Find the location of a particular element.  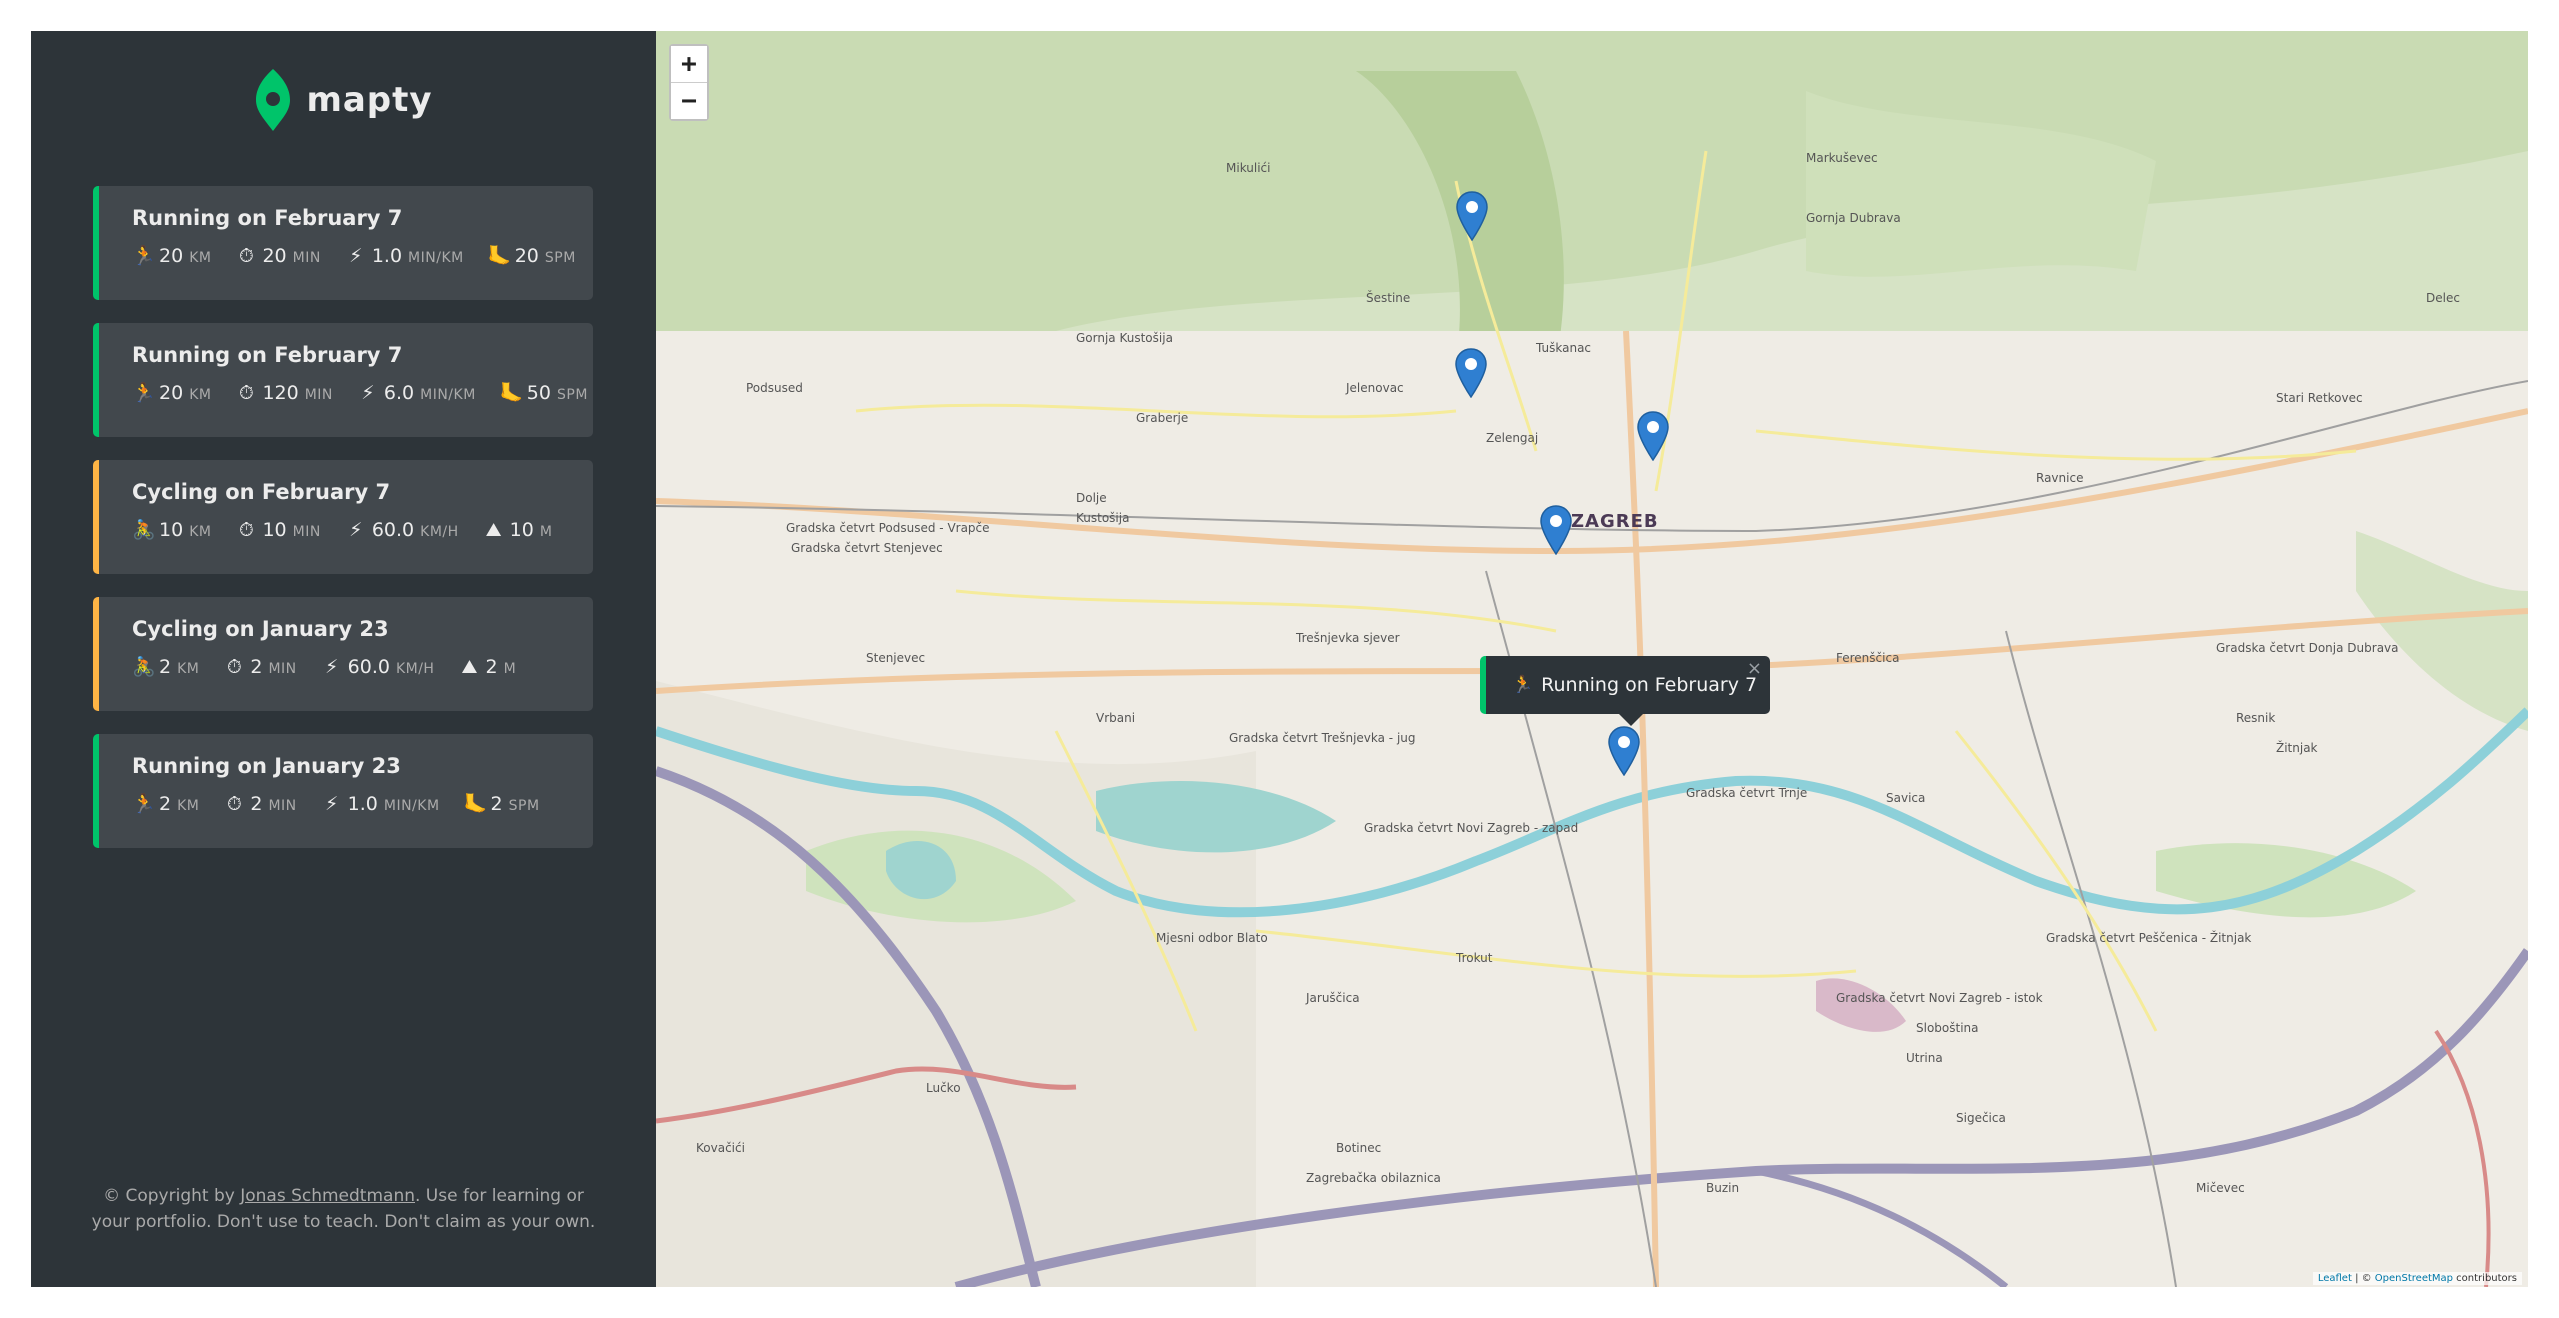

map-label: Trešnjevka sjever is located at coordinates (1348, 638).